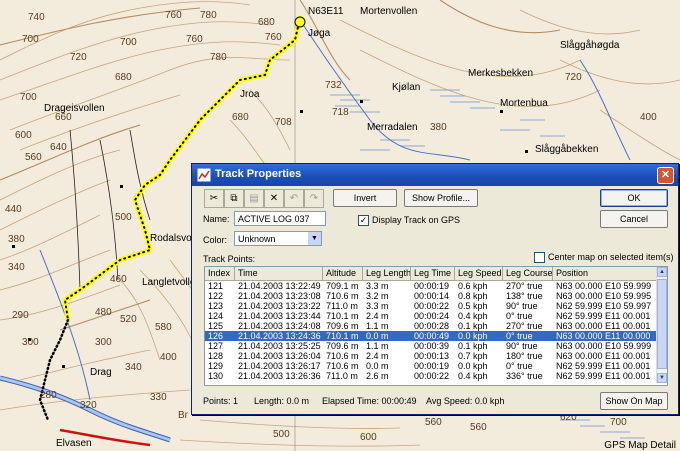 The width and height of the screenshot is (680, 451). What do you see at coordinates (648, 117) in the screenshot?
I see `contour-label: 400` at bounding box center [648, 117].